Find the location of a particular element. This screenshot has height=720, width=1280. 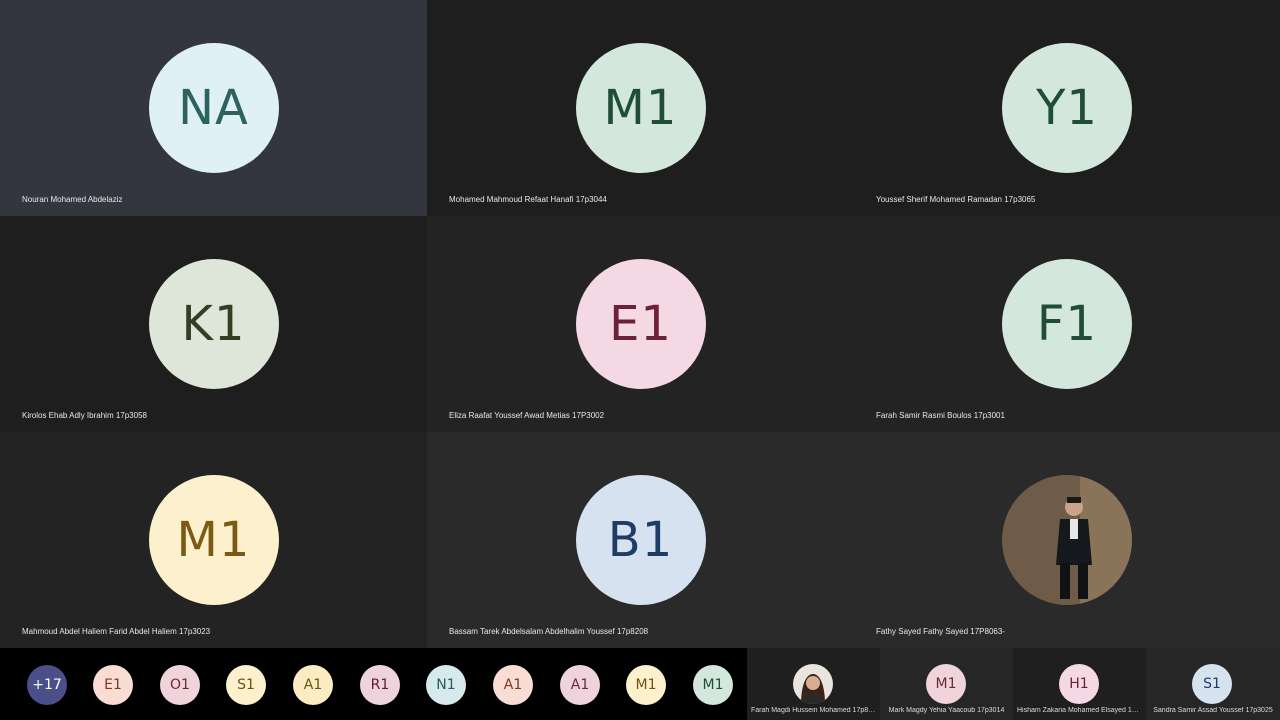

participant-chip: R1 is located at coordinates (380, 685).